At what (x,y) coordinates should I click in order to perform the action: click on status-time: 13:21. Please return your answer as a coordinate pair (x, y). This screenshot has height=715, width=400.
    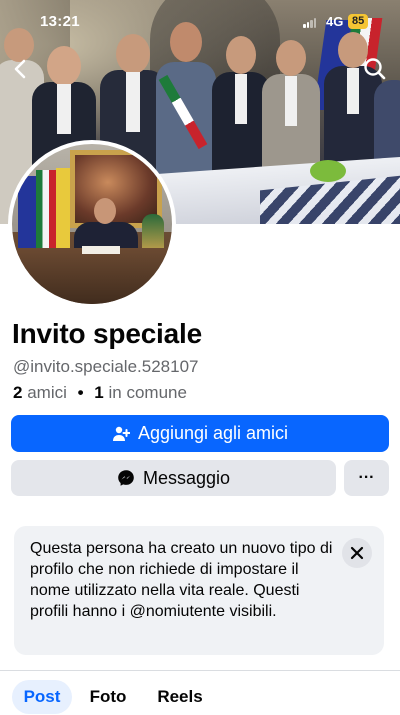
    Looking at the image, I should click on (60, 21).